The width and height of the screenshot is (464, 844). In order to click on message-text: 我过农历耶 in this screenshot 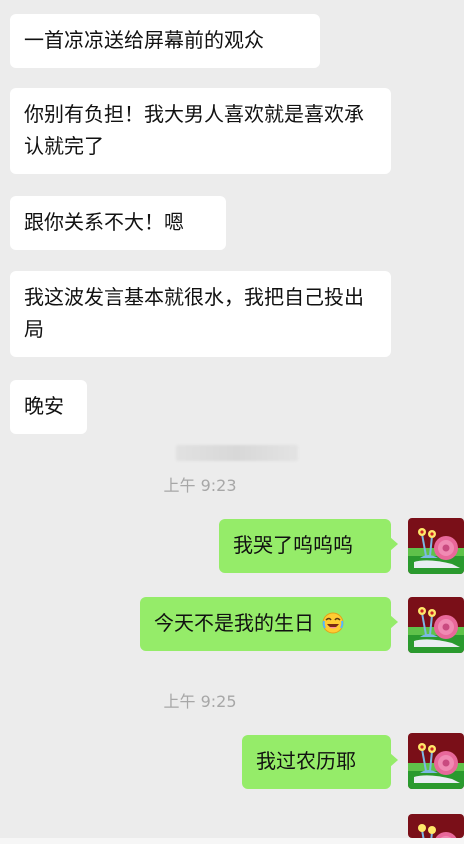, I will do `click(306, 761)`.